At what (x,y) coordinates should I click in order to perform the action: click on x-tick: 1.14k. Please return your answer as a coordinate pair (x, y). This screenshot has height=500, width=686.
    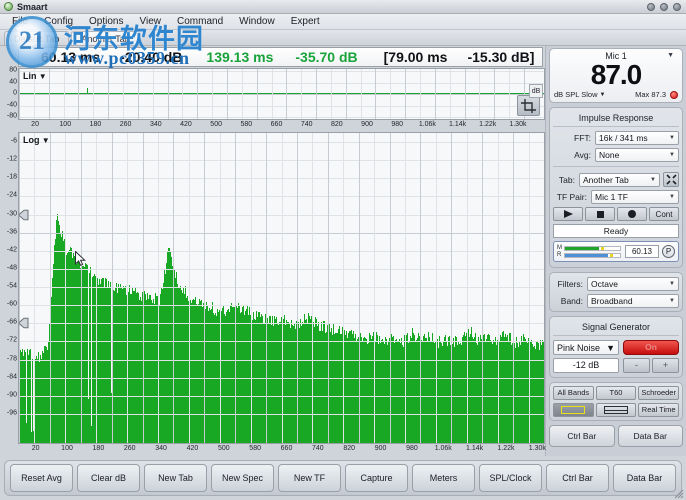
    Looking at the image, I should click on (457, 124).